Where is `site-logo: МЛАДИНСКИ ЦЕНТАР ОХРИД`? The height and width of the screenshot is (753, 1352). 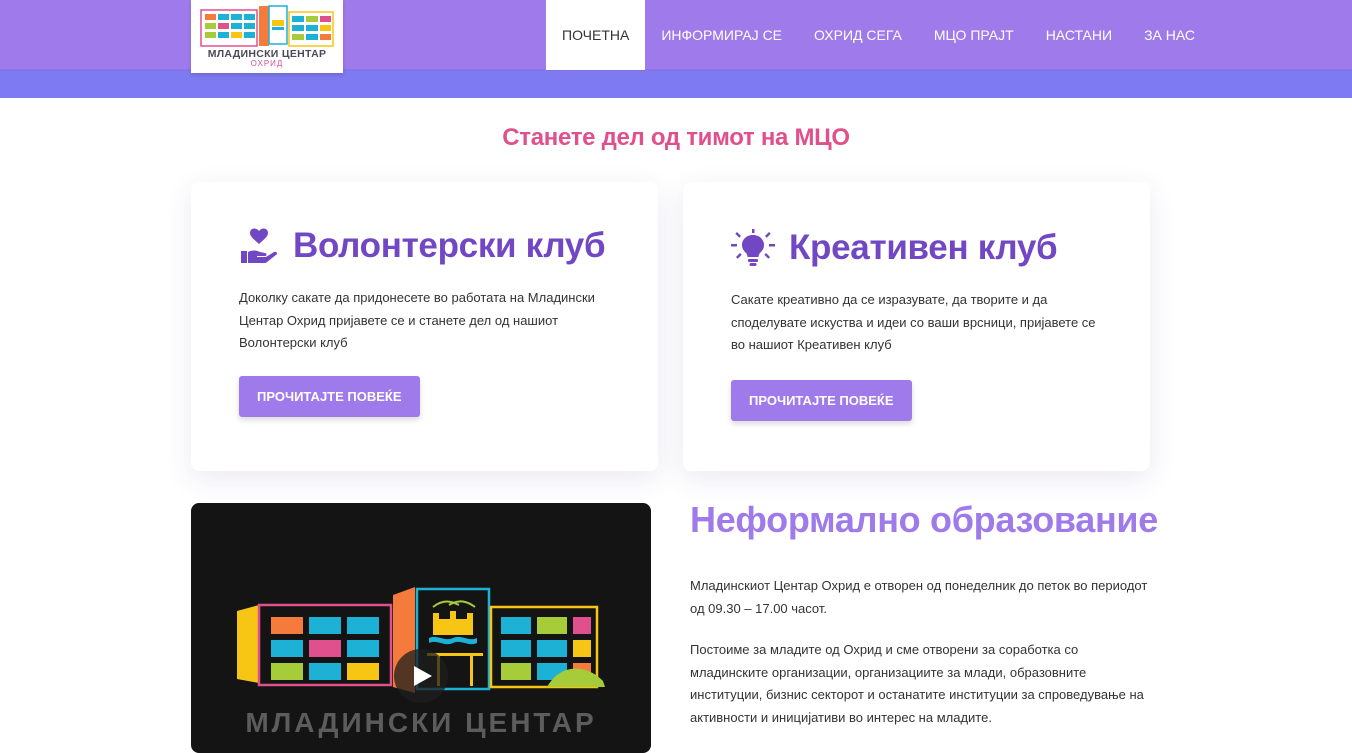
site-logo: МЛАДИНСКИ ЦЕНТАР ОХРИД is located at coordinates (267, 36).